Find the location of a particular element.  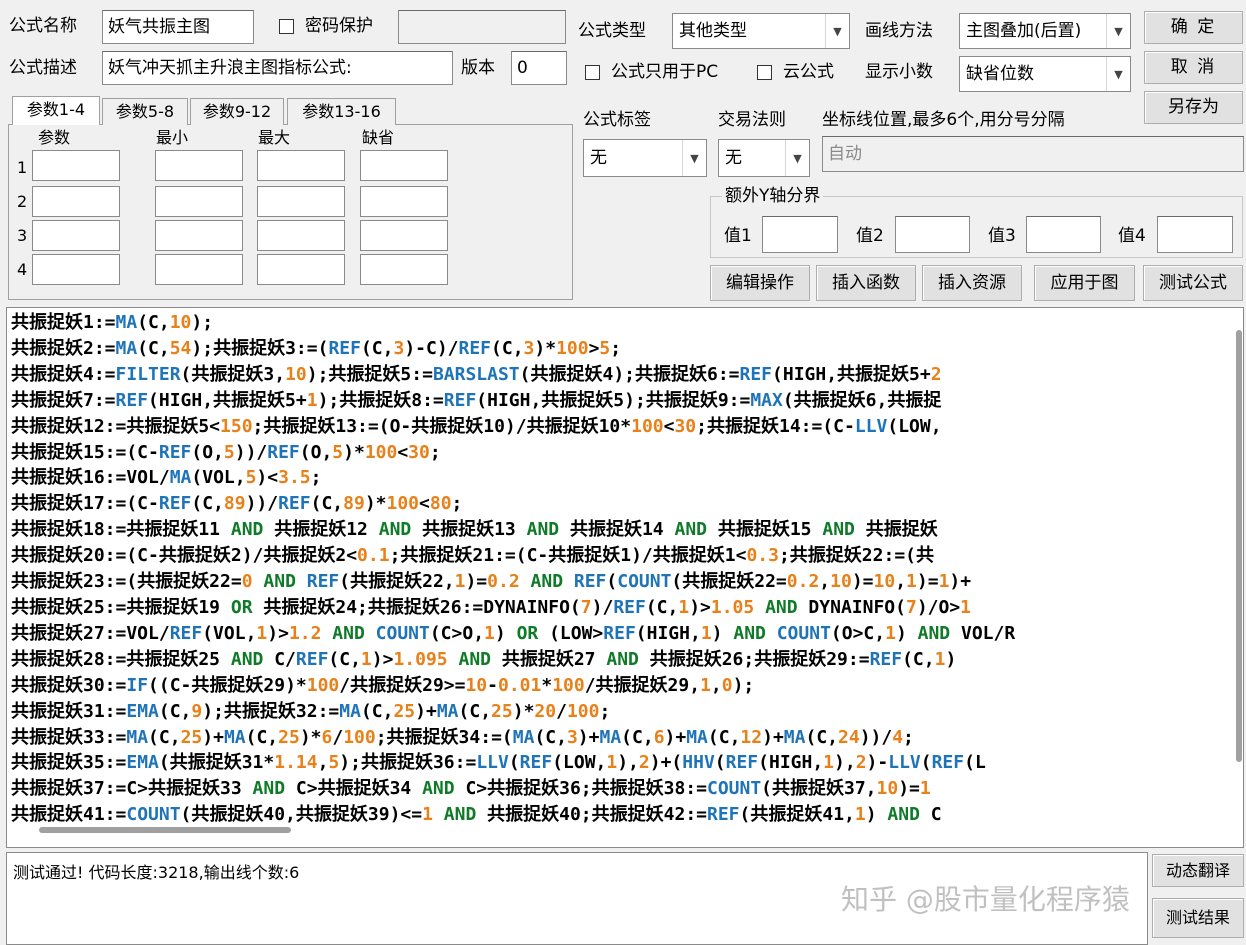

version-label: 版本 is located at coordinates (478, 68).